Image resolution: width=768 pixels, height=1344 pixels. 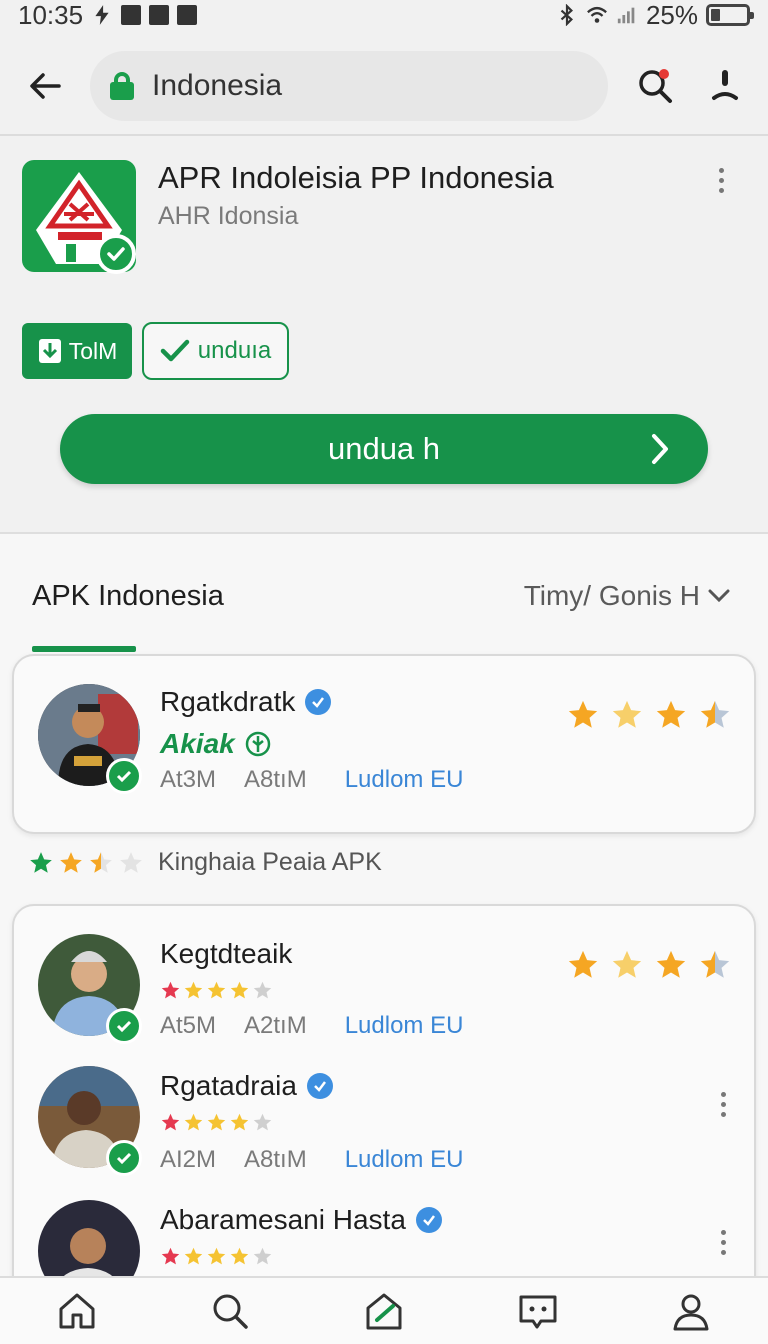 I want to click on top-bar: Indonesia, so click(x=384, y=86).